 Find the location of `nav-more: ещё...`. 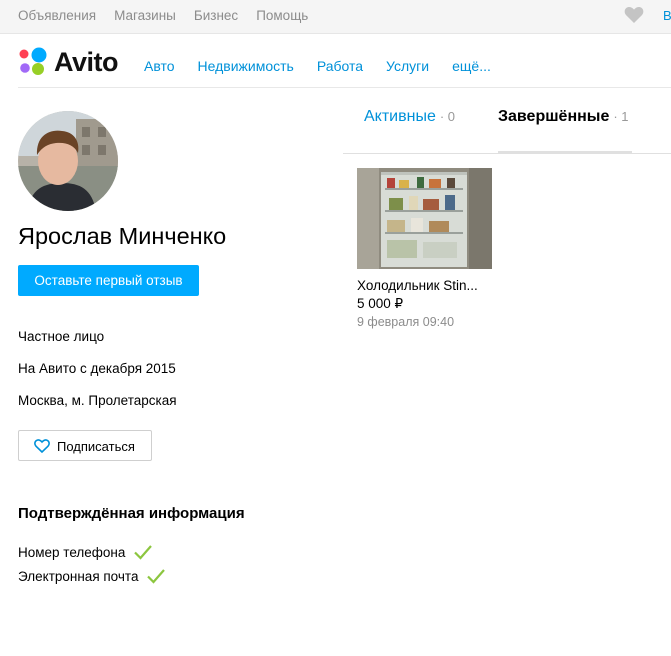

nav-more: ещё... is located at coordinates (471, 66).